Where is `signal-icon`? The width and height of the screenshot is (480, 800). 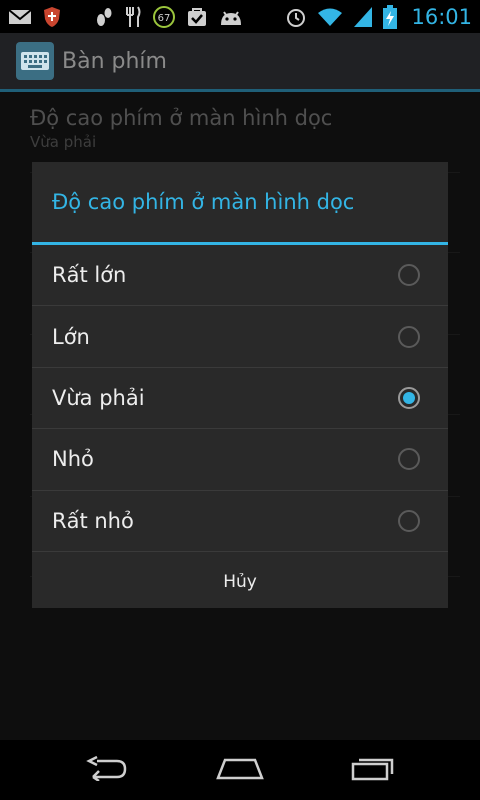 signal-icon is located at coordinates (363, 17).